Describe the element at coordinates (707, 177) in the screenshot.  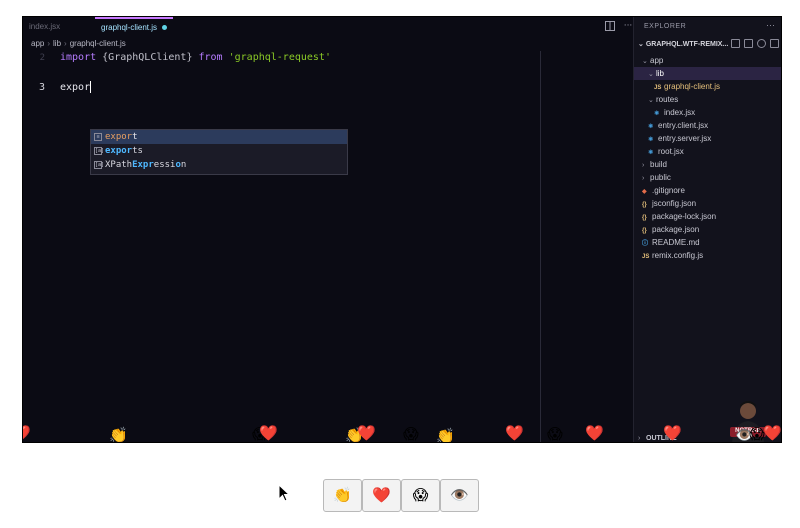
I see `tree-item-public: › public` at that location.